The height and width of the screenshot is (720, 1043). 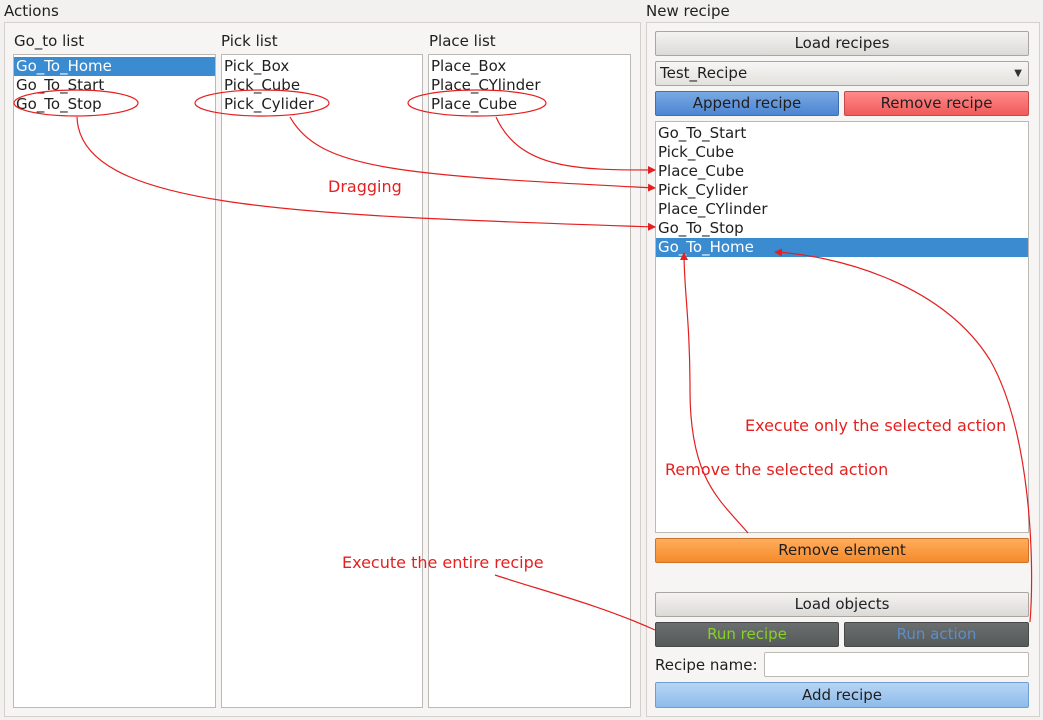 I want to click on append-recipe-button: Append recipe, so click(x=747, y=103).